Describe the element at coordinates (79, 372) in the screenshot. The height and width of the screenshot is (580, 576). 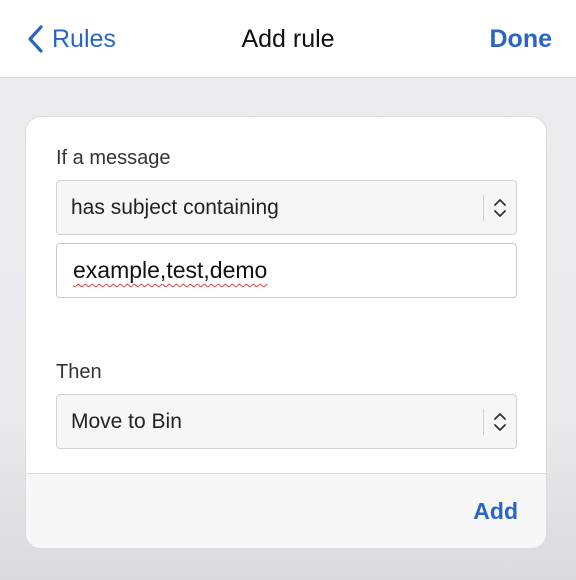
I see `action-label: Then` at that location.